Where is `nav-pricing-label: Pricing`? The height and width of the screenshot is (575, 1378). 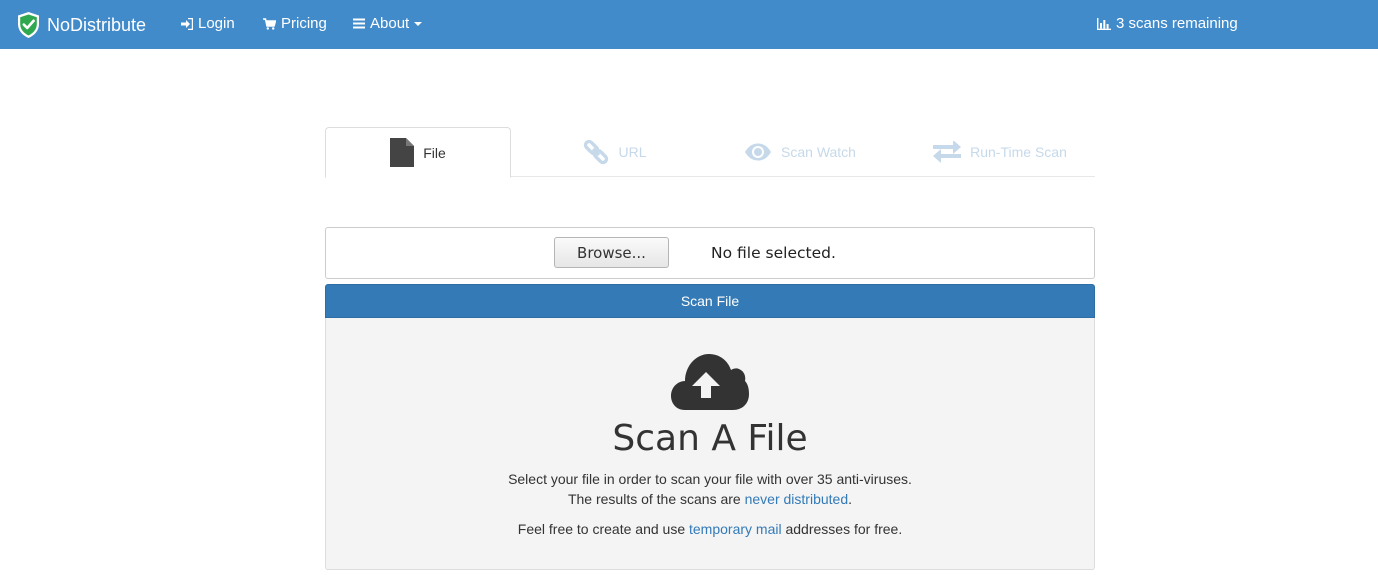
nav-pricing-label: Pricing is located at coordinates (304, 23).